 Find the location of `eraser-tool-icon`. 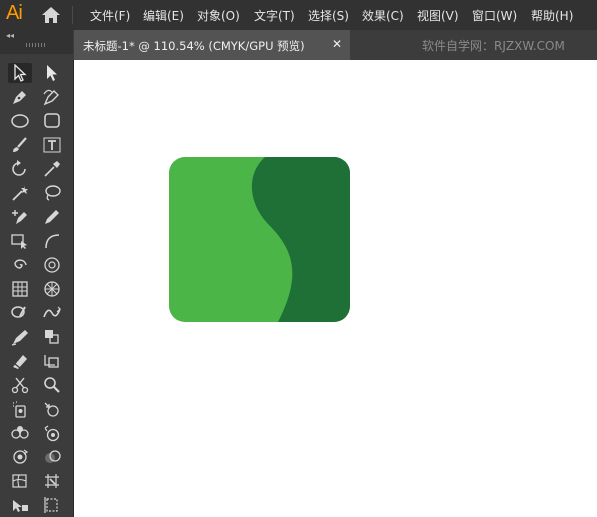

eraser-tool-icon is located at coordinates (20, 361).